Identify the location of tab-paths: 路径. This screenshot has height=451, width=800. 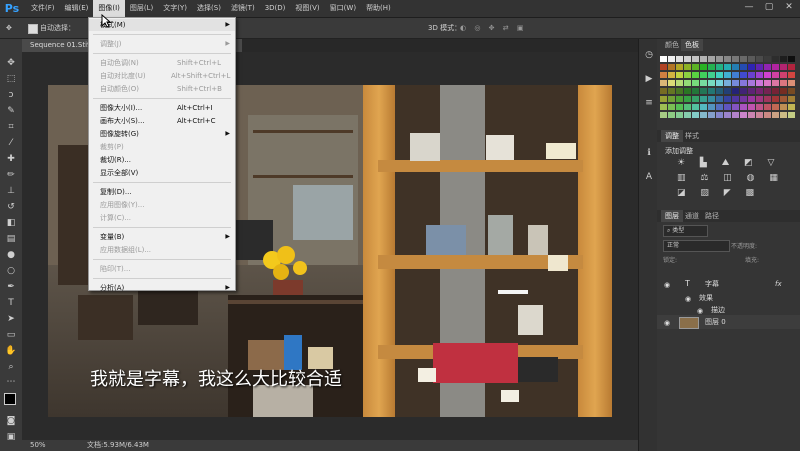
(712, 216).